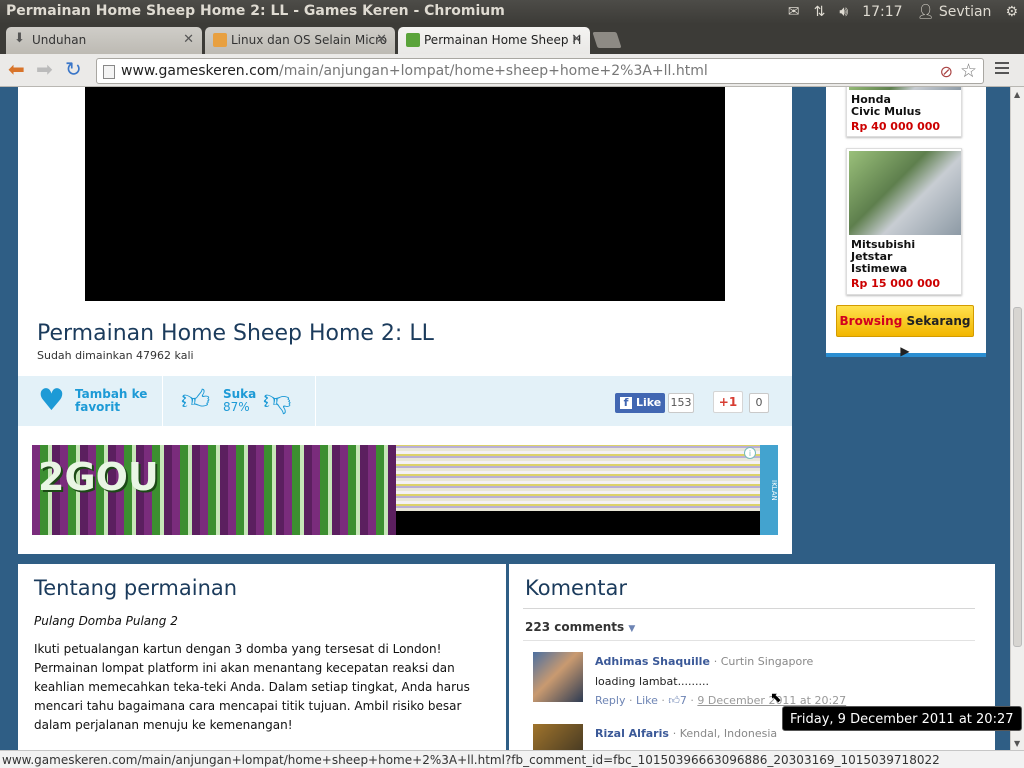  Describe the element at coordinates (965, 12) in the screenshot. I see `user-name: Sevtian` at that location.